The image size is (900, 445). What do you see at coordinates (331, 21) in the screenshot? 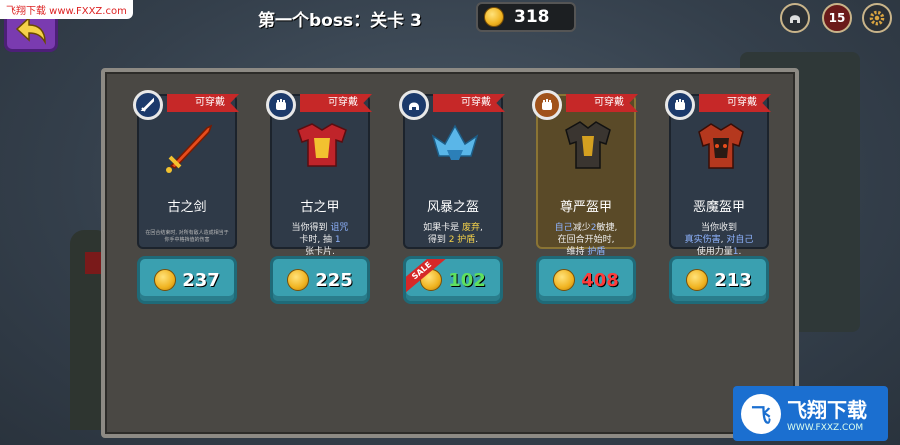
I see `title-boss: boss` at bounding box center [331, 21].